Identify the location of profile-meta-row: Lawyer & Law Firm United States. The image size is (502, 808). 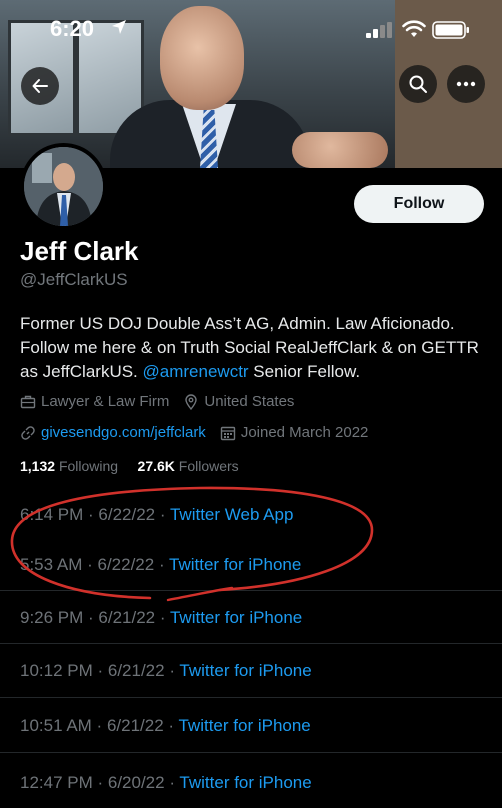
(157, 401).